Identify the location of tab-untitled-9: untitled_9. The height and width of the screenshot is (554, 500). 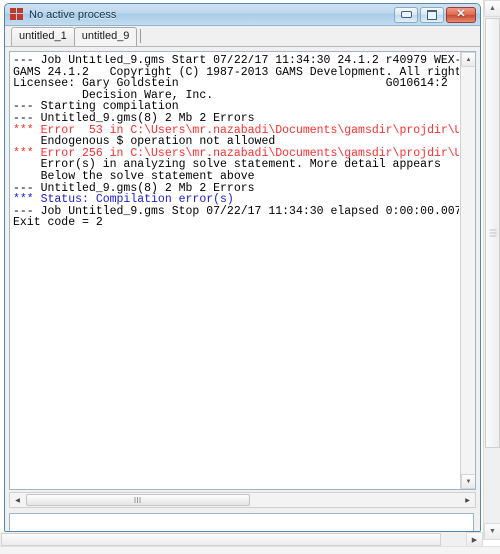
(105, 36).